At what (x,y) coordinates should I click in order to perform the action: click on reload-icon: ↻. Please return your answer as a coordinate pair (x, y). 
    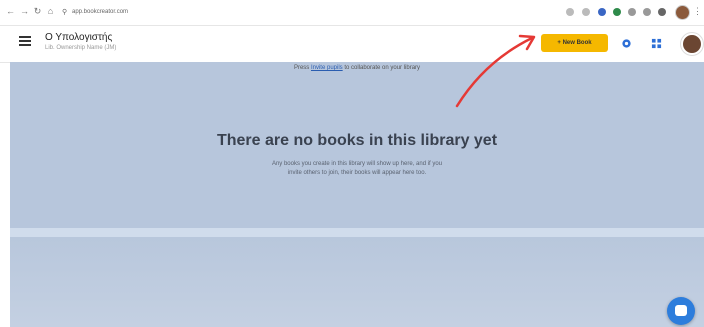
    Looking at the image, I should click on (37, 11).